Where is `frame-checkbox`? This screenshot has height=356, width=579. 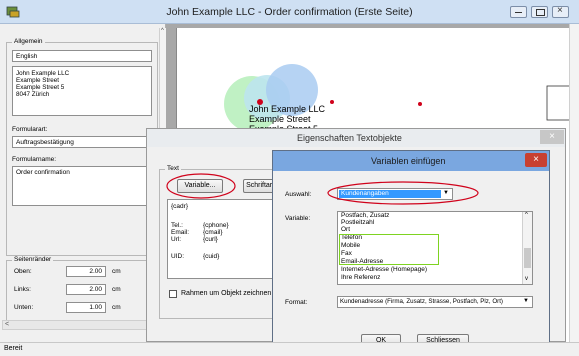 frame-checkbox is located at coordinates (173, 294).